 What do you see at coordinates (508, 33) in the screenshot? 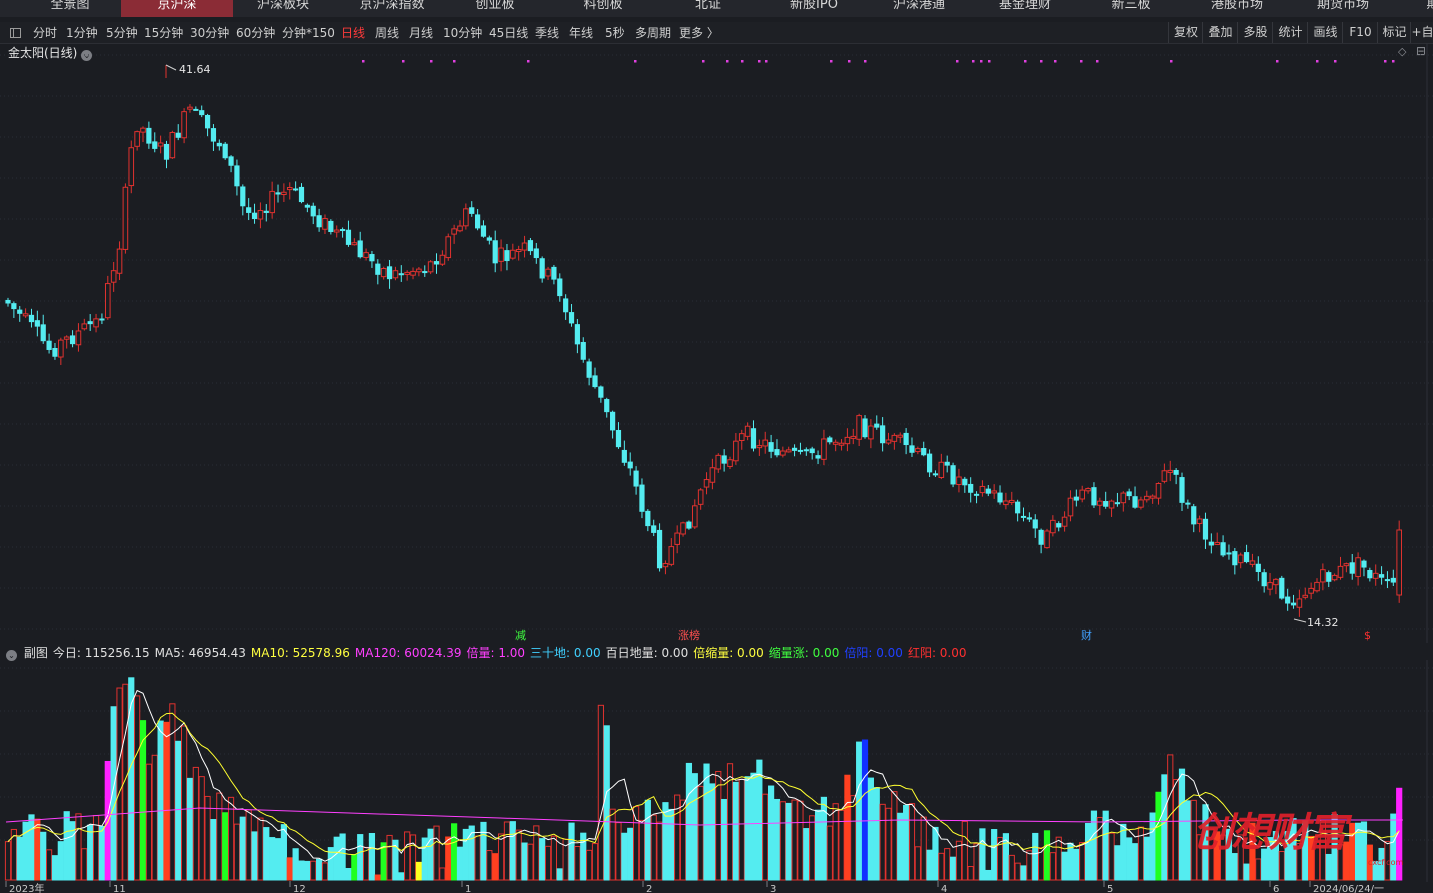
I see `period-11: 45日线` at bounding box center [508, 33].